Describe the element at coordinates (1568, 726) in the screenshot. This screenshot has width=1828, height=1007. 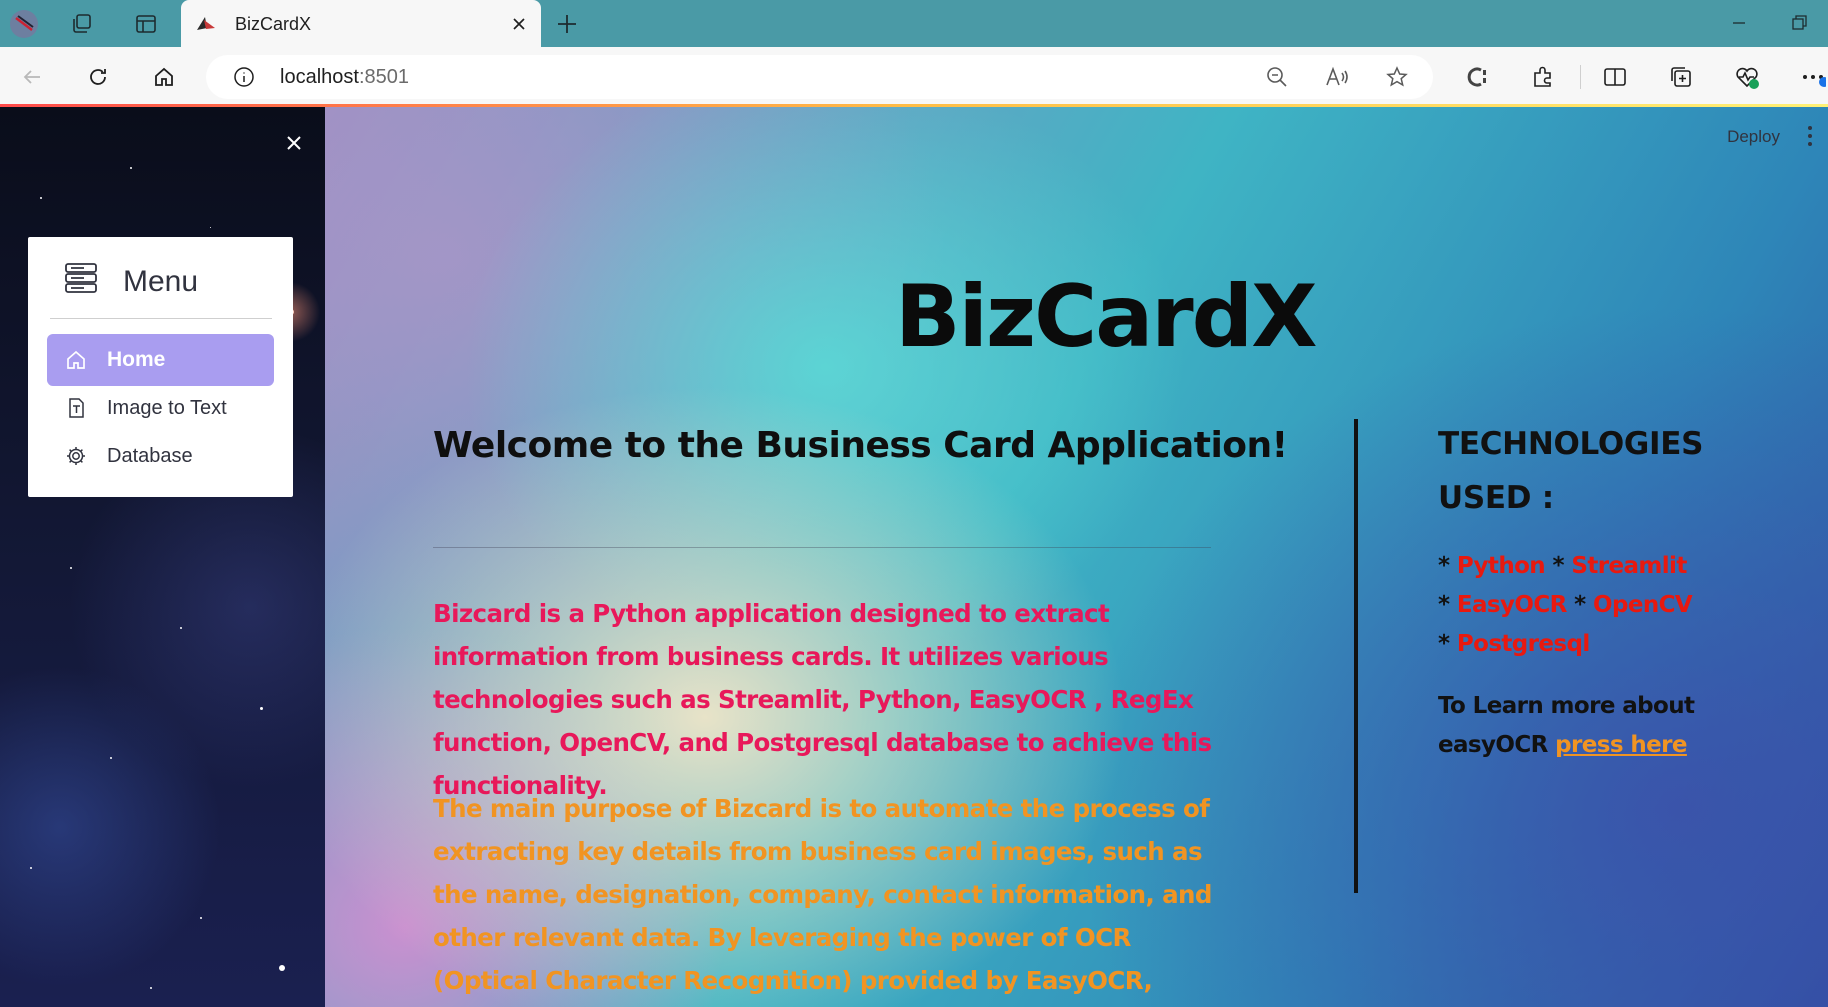
I see `learn-more-text: To Learn more about easyOCR press here` at that location.